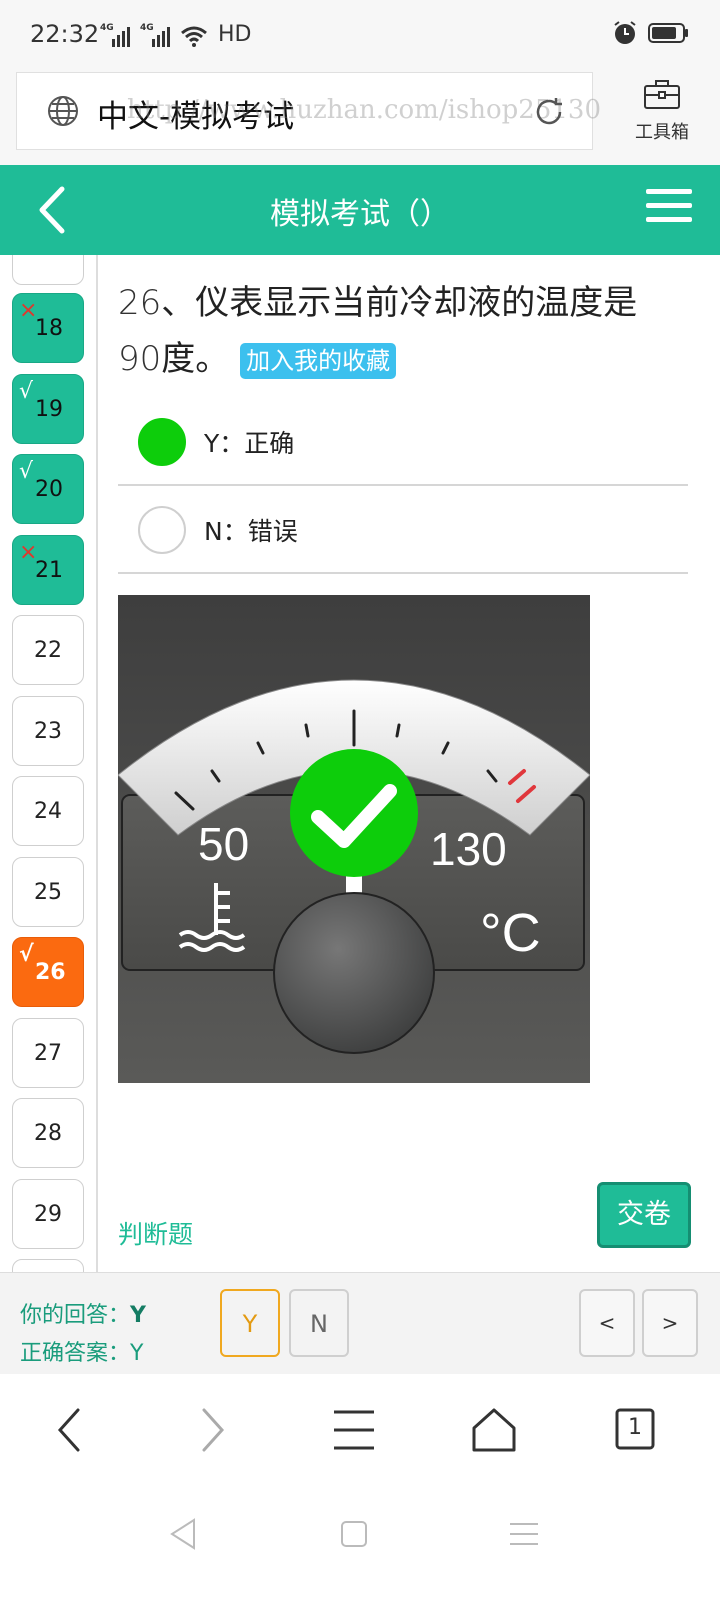  I want to click on correct-answer-value: Y, so click(137, 1353).